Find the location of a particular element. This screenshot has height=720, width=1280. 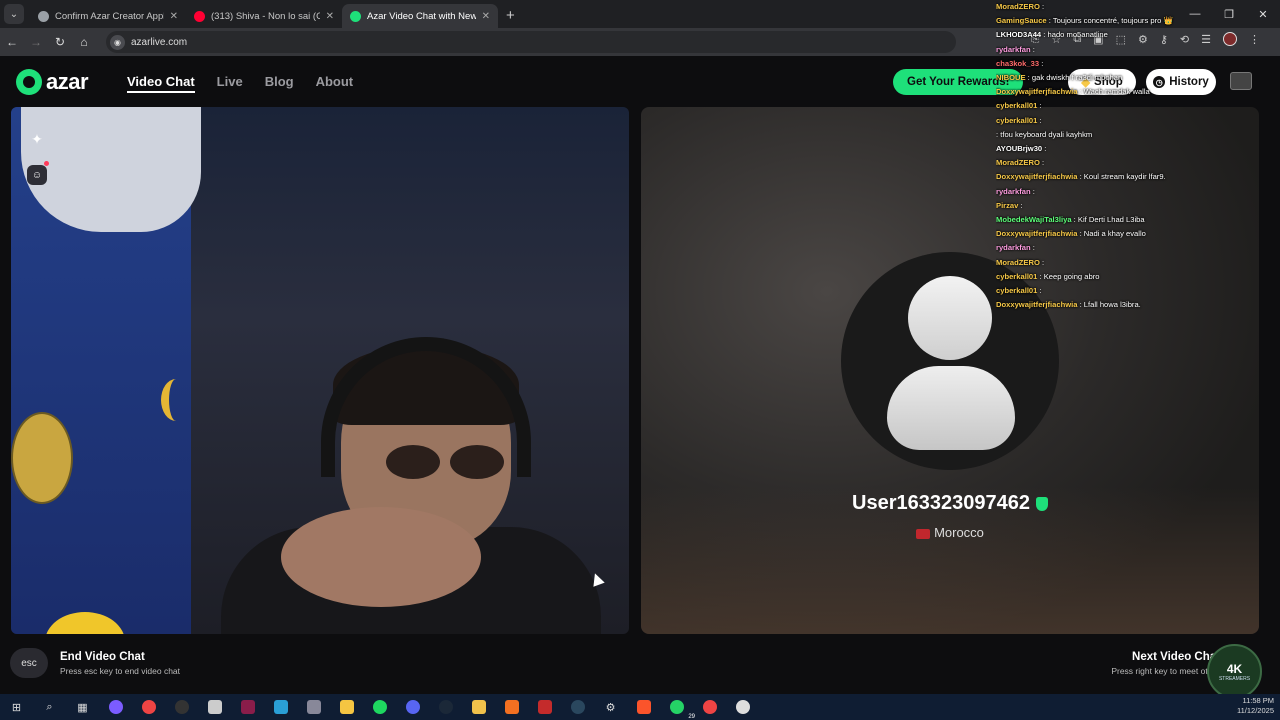

system-clock: 11:58 PM 11/12/2025 is located at coordinates (1255, 706).